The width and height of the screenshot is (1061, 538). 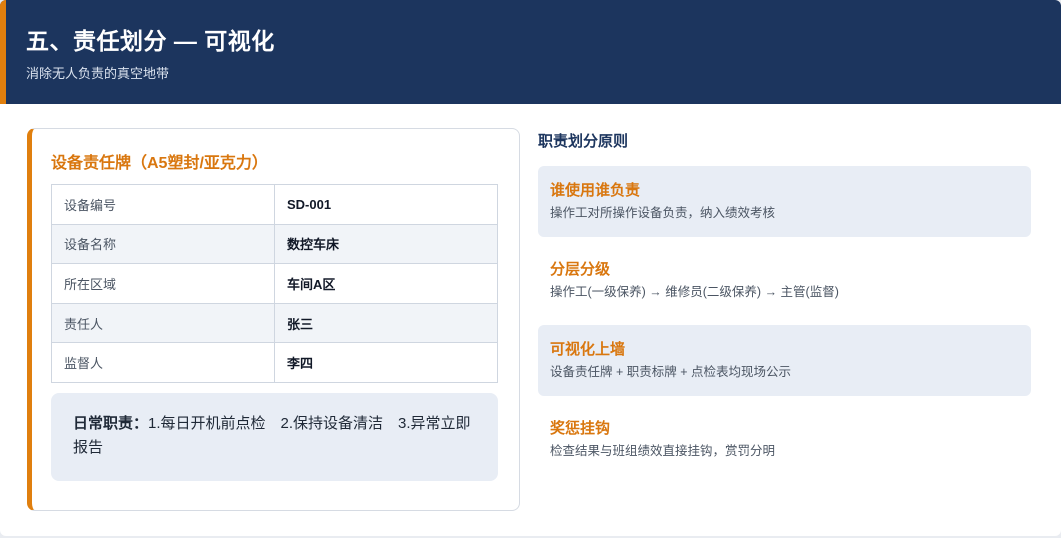 I want to click on table-row: 责任人 张三, so click(x=274, y=323).